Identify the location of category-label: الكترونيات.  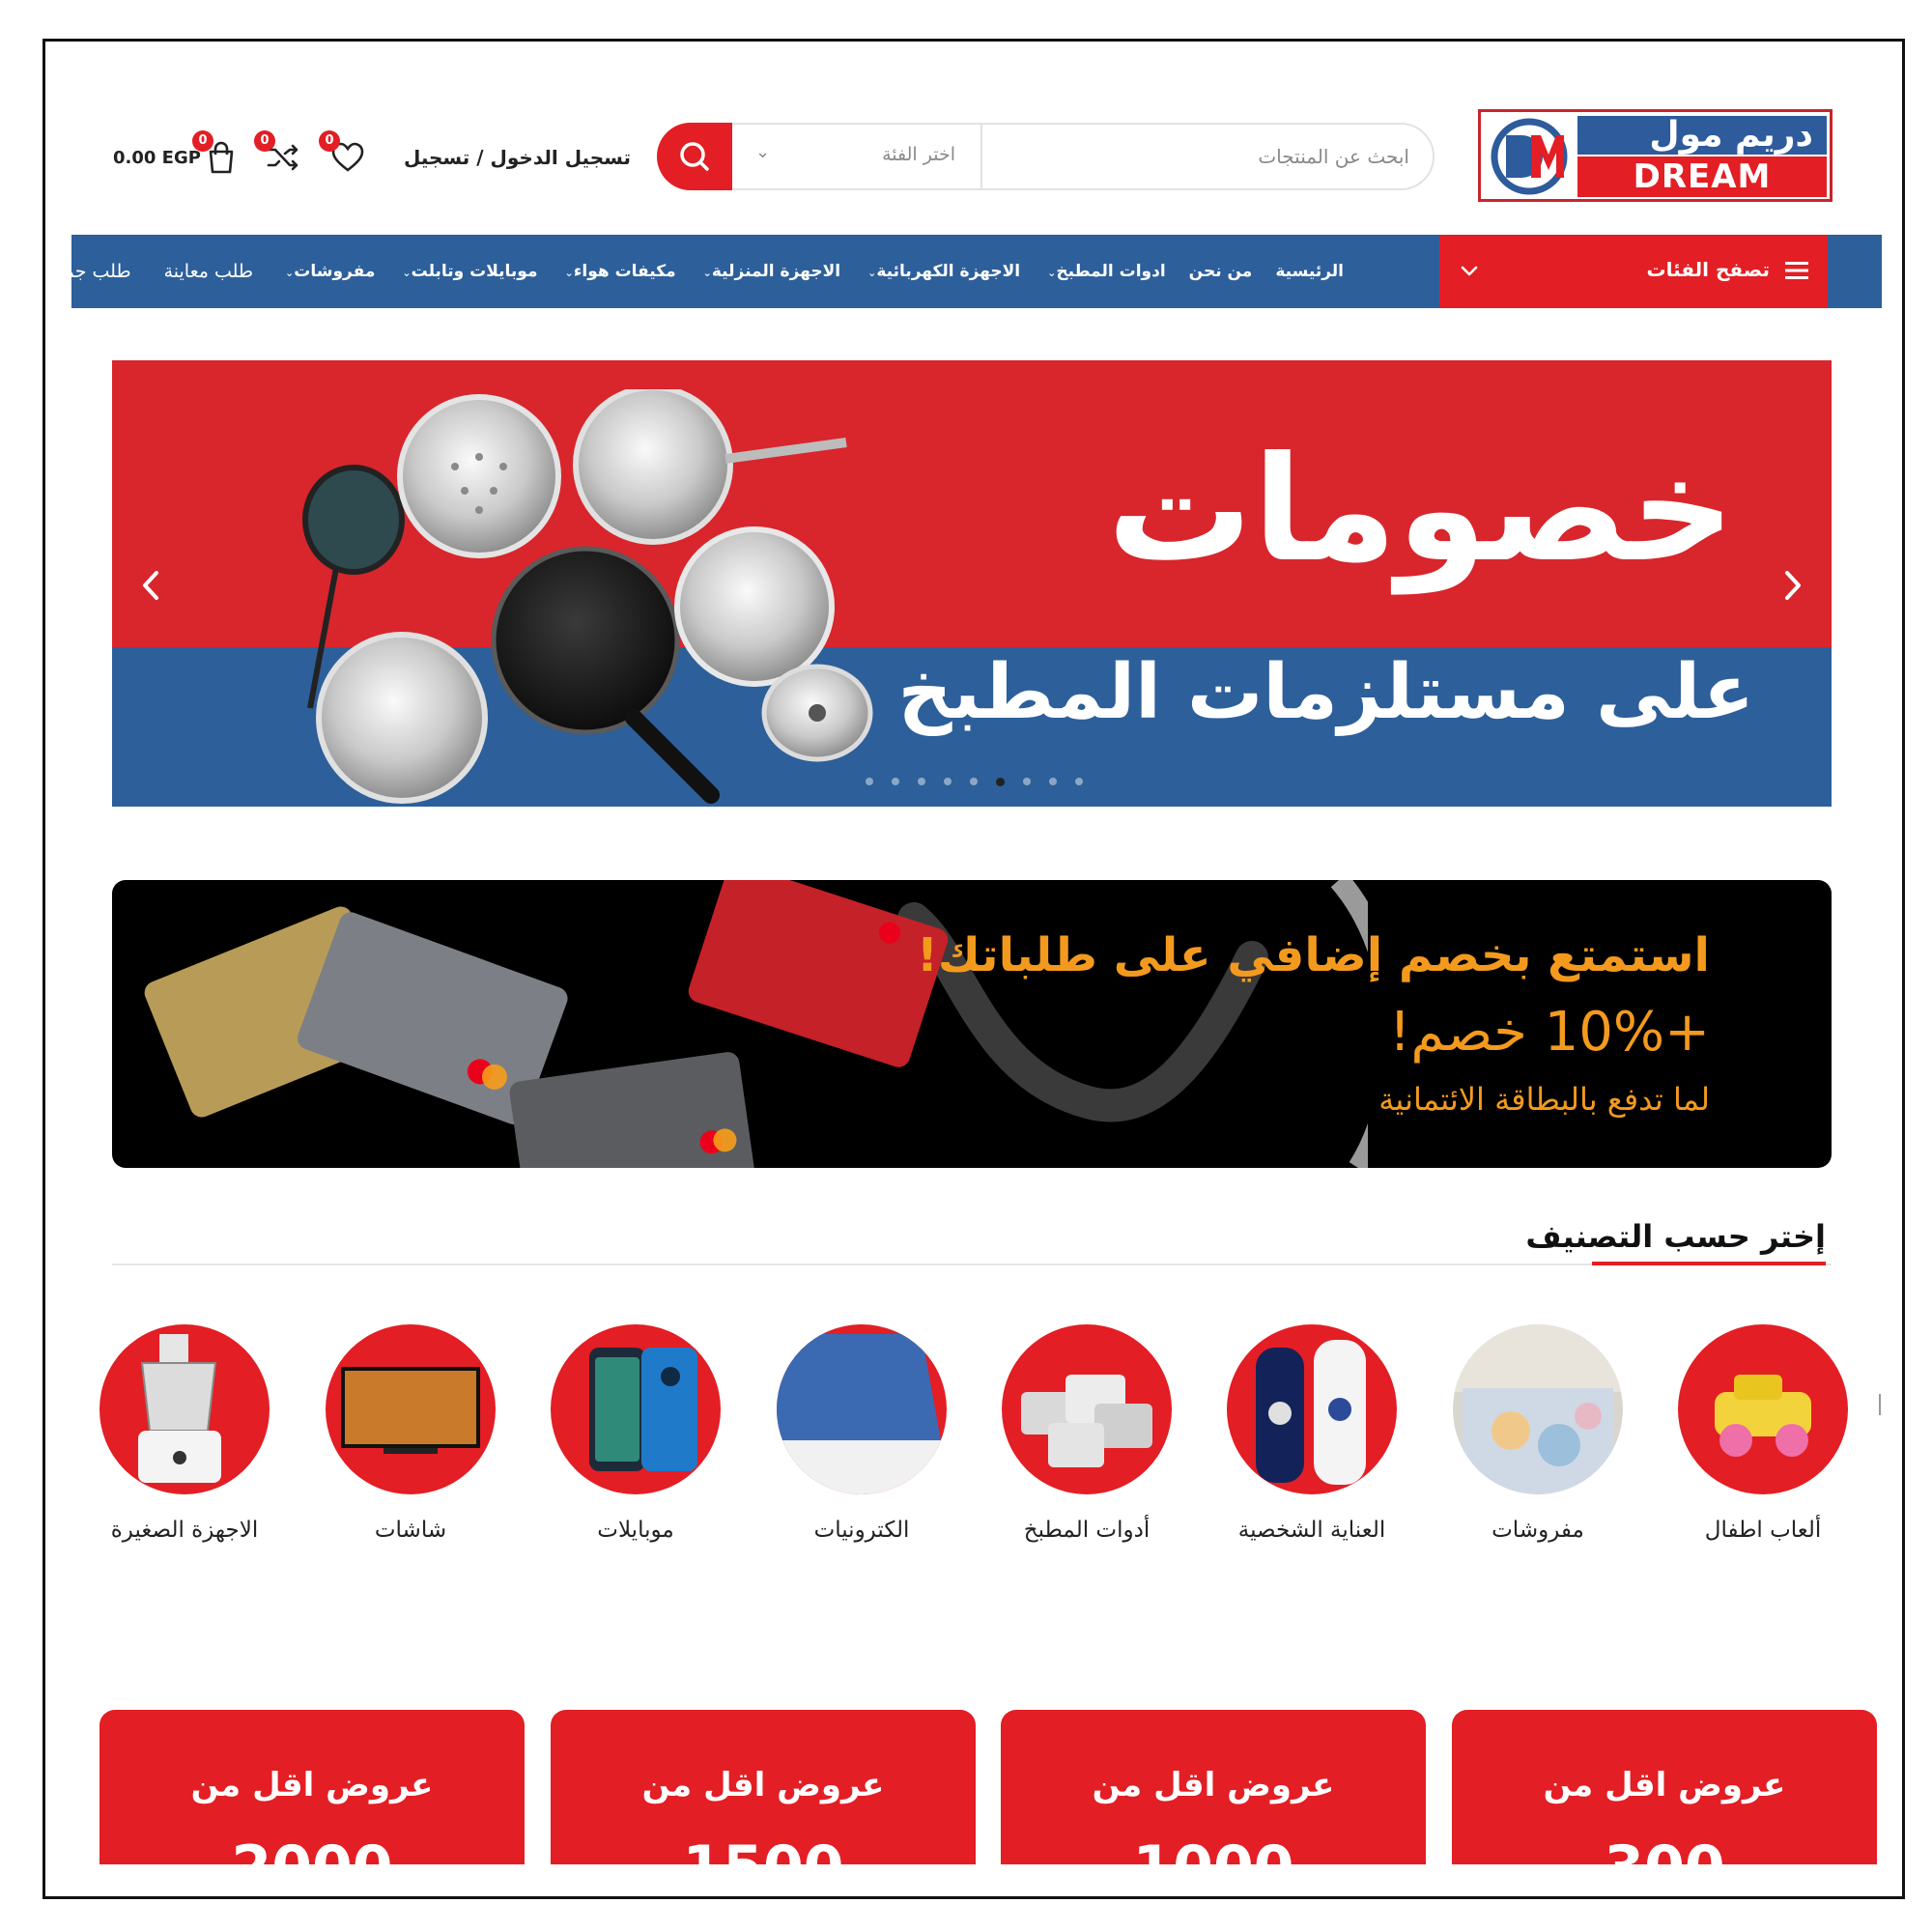
(861, 1530).